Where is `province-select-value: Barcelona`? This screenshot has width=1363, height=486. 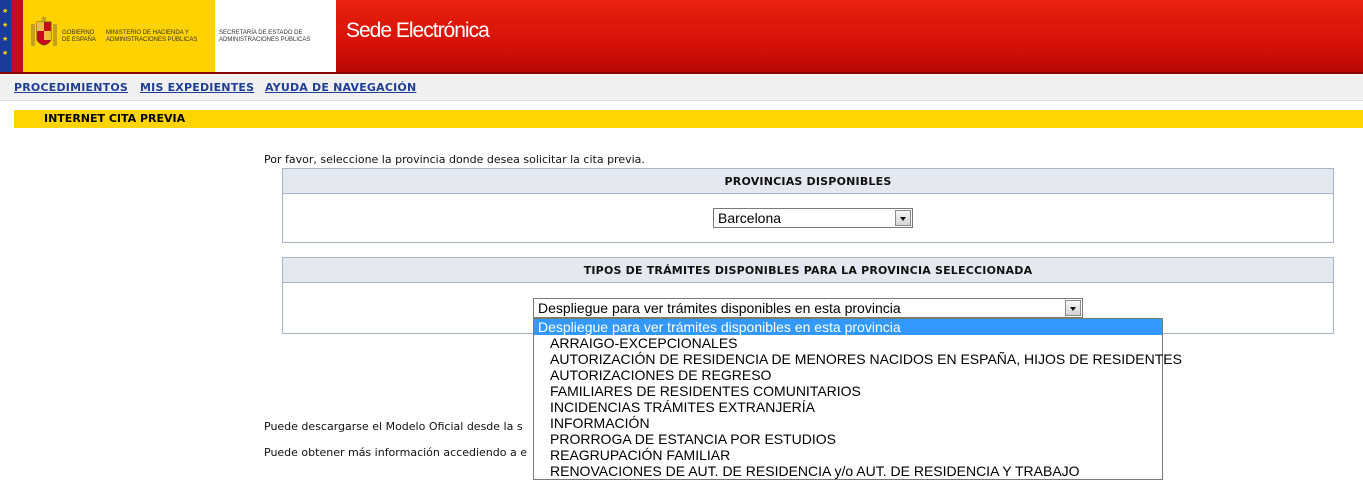 province-select-value: Barcelona is located at coordinates (750, 218).